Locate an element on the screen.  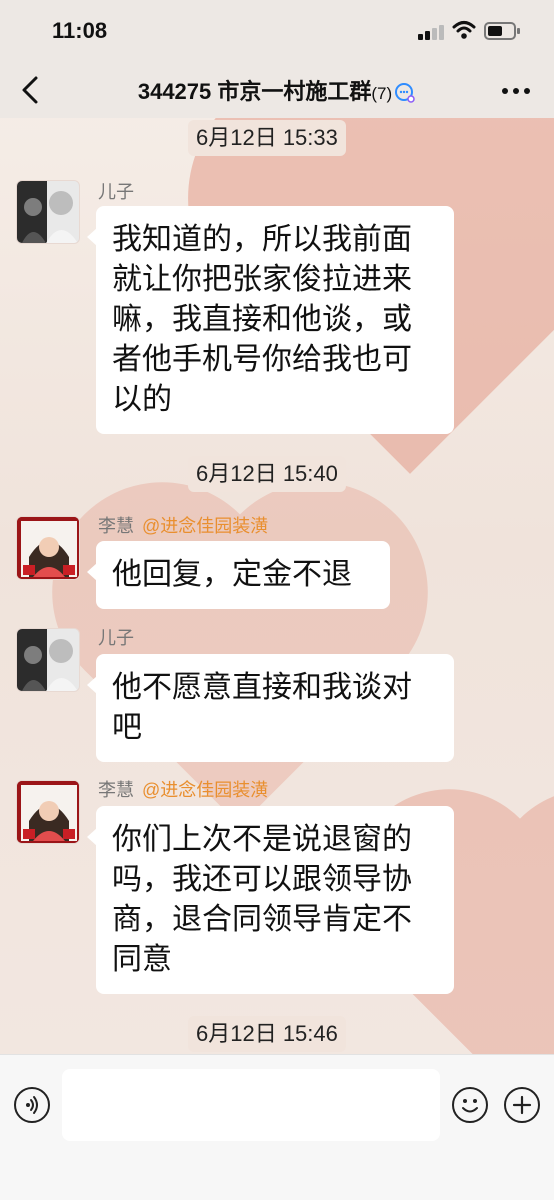
voice-input-button is located at coordinates (32, 1105).